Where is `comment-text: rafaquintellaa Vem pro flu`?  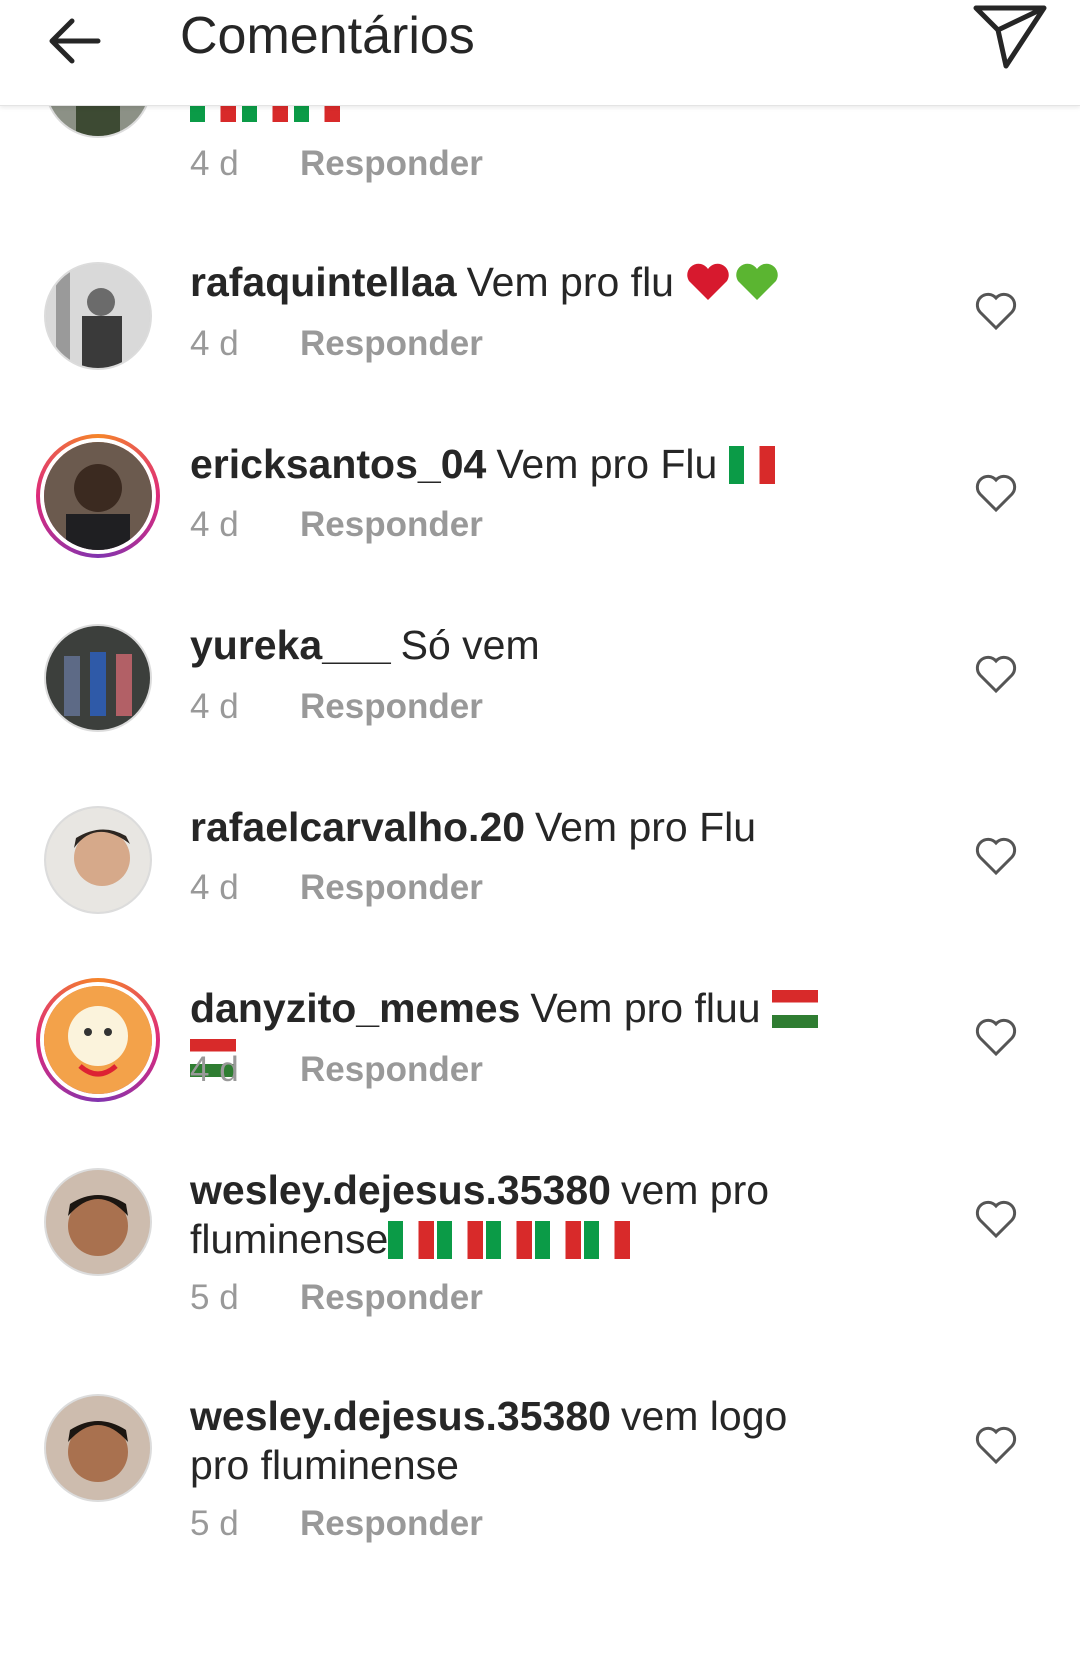
comment-text: rafaquintellaa Vem pro flu is located at coordinates (510, 282).